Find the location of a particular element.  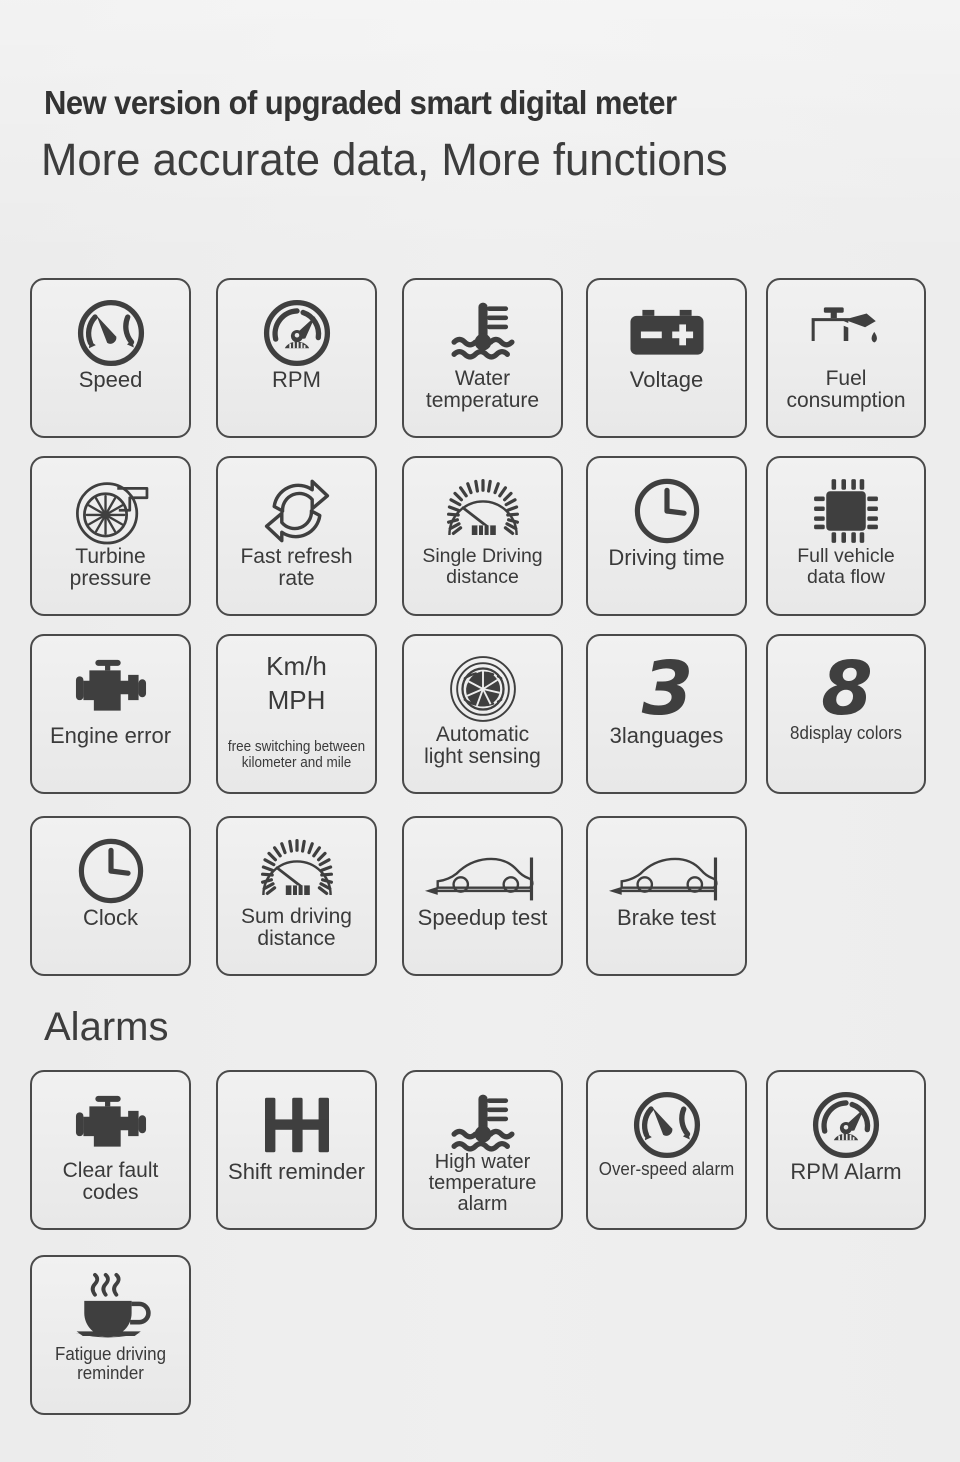

feature-tile: Voltage is located at coordinates (666, 358).